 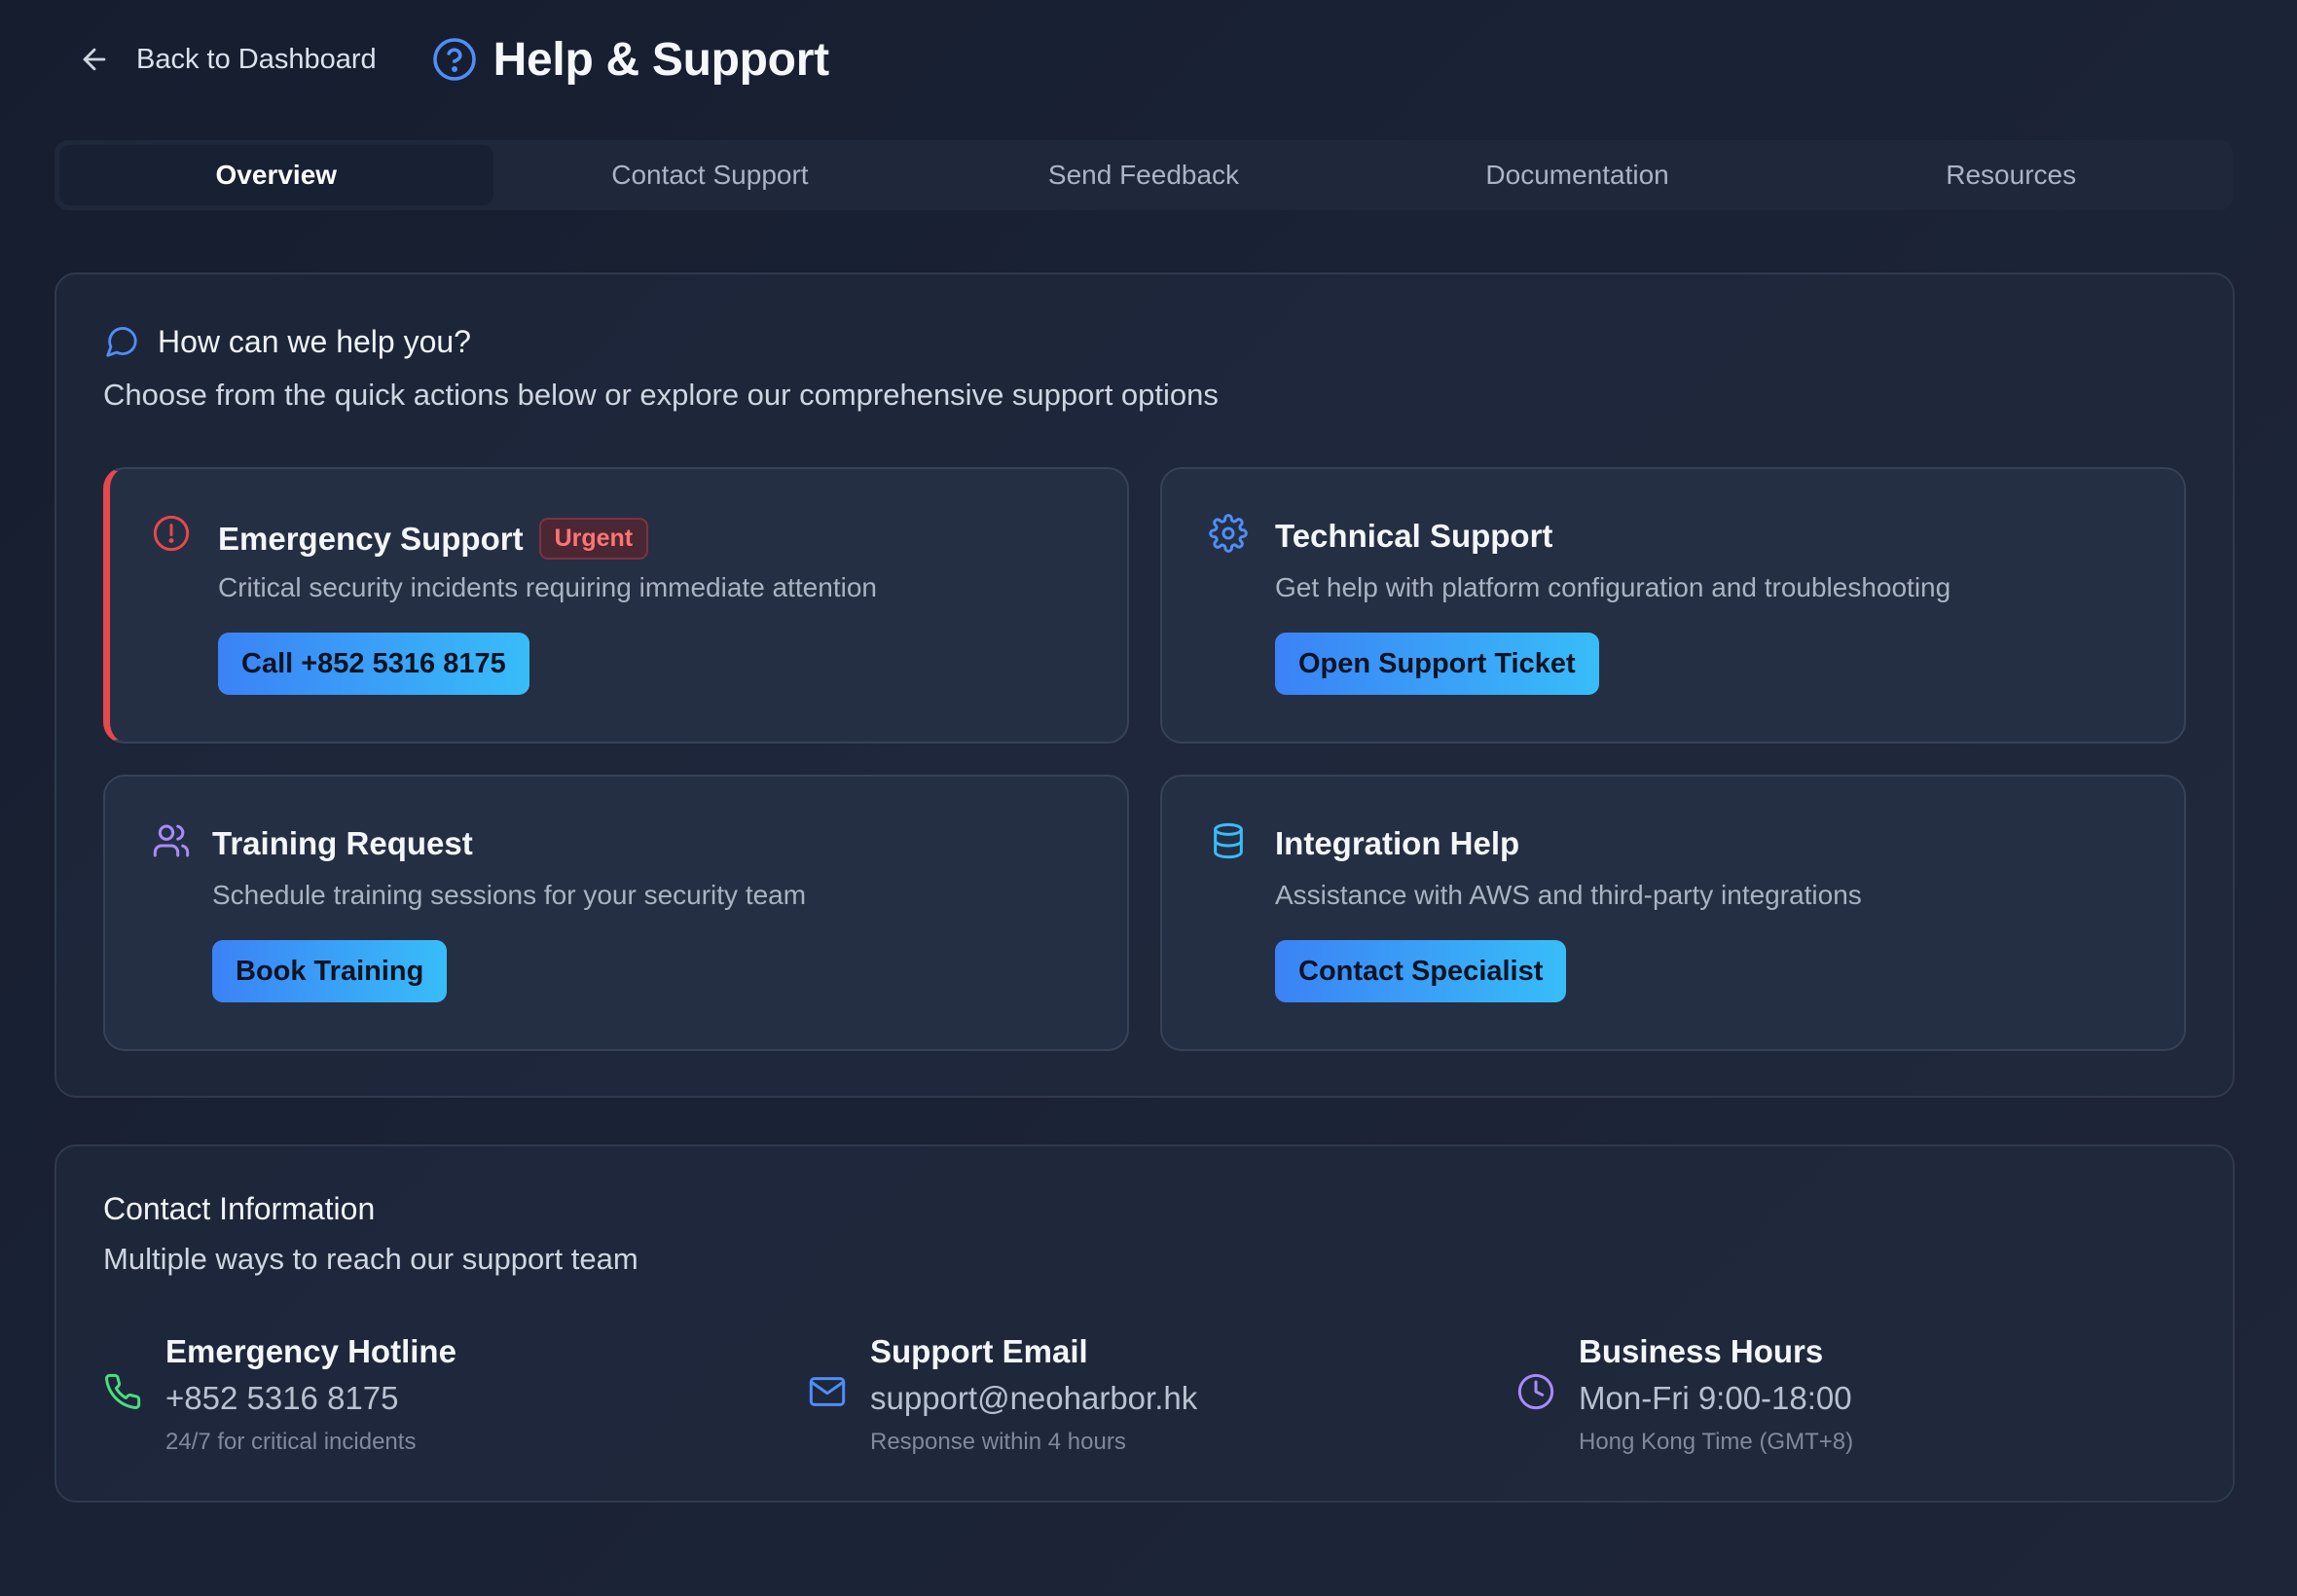 What do you see at coordinates (1228, 533) in the screenshot?
I see `settings-icon` at bounding box center [1228, 533].